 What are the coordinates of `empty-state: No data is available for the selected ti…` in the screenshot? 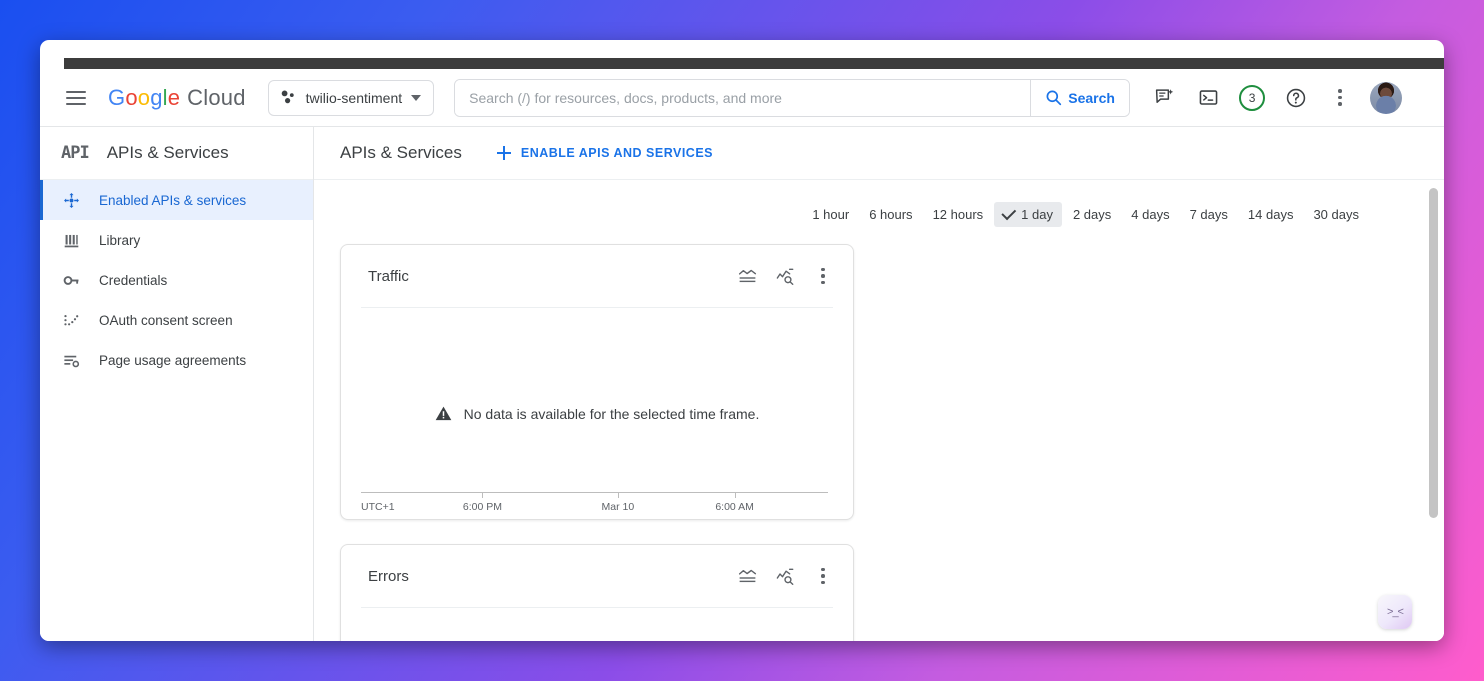 It's located at (597, 414).